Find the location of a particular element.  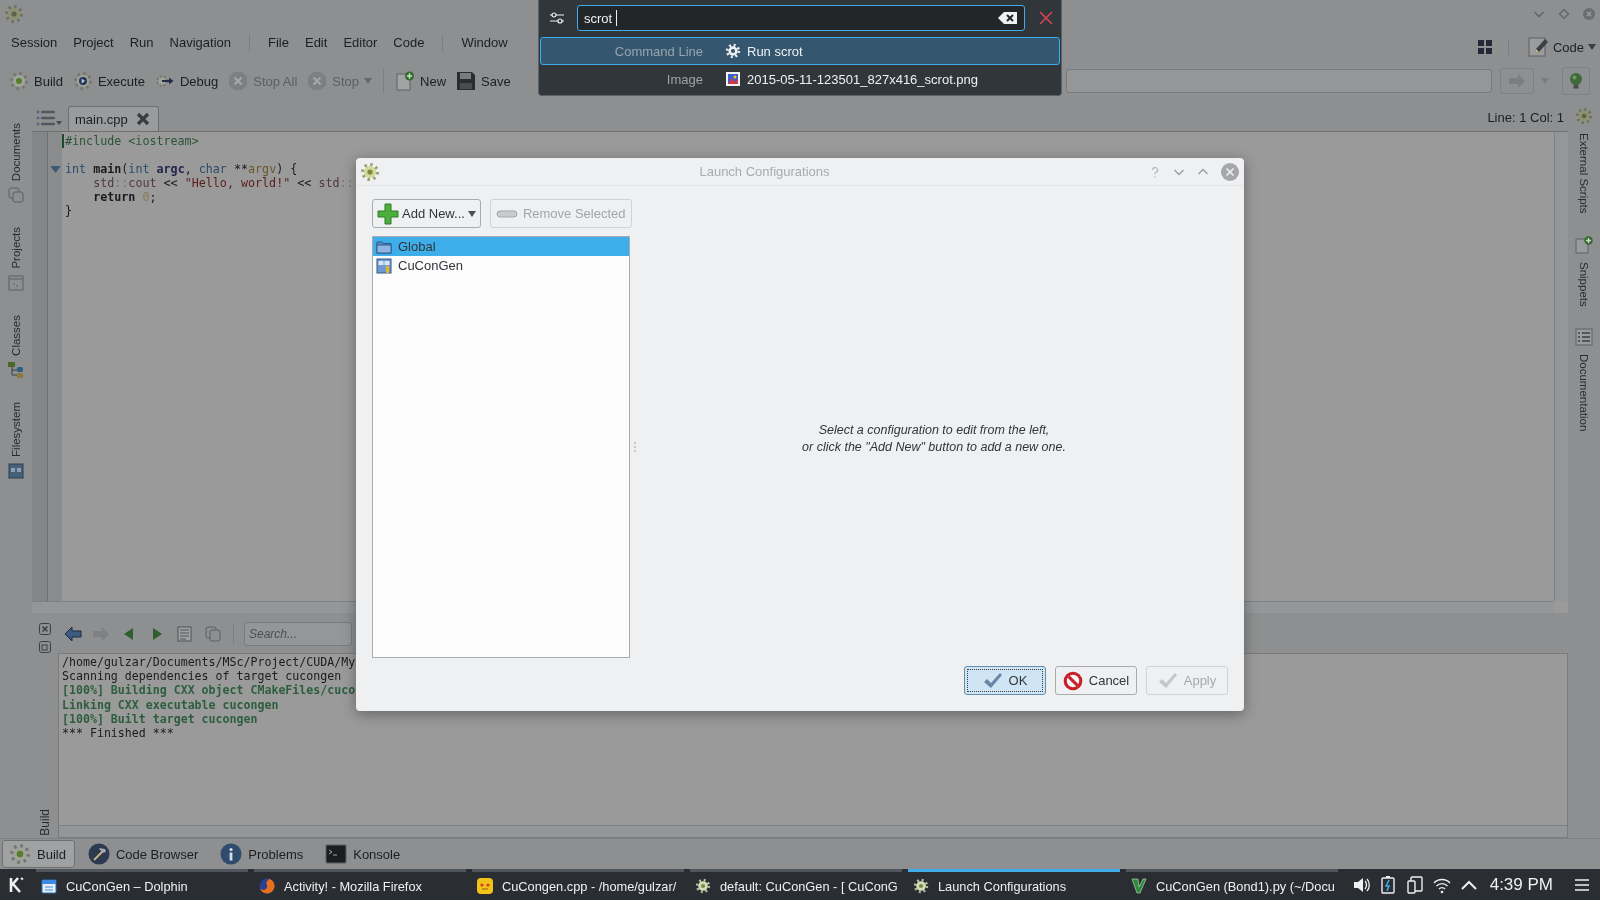

output-line: [100%] Built target cucongen is located at coordinates (160, 718).